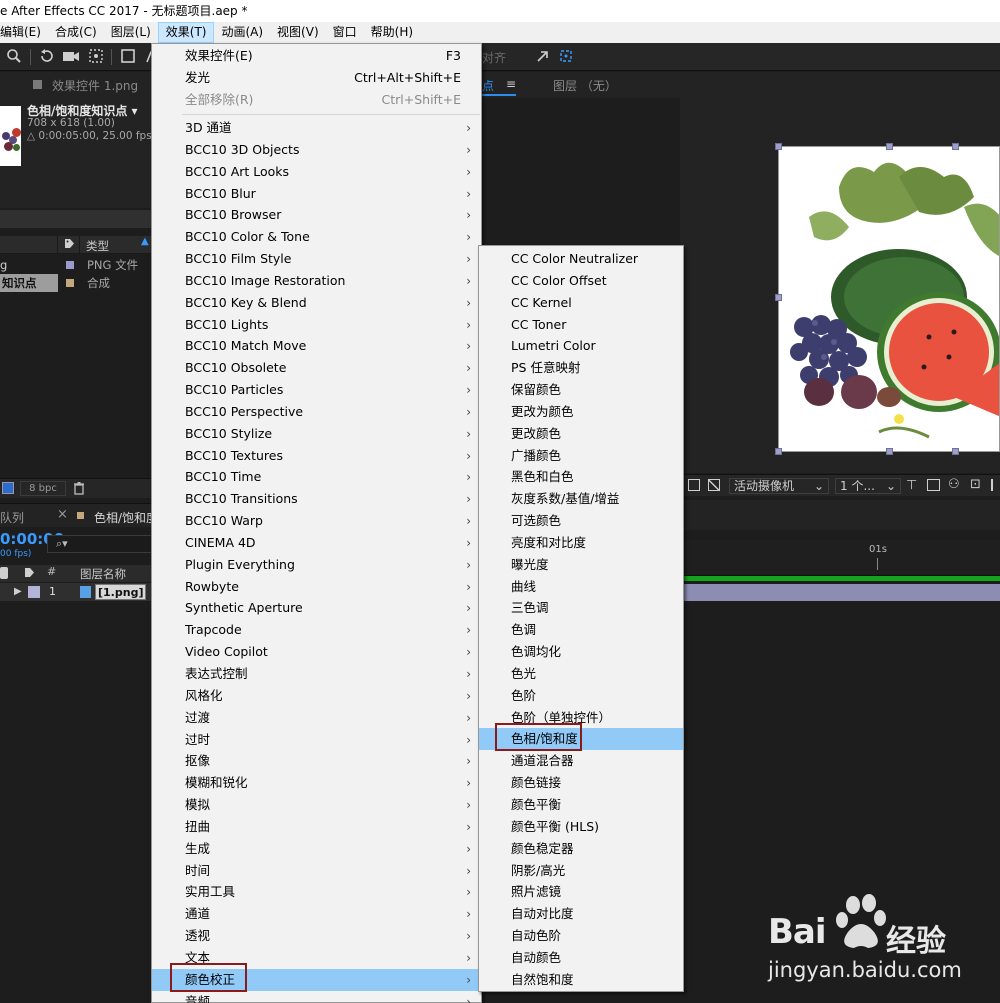 The image size is (1000, 1003). I want to click on effect-category-item: BCC10 Color & Tone ›, so click(316, 237).